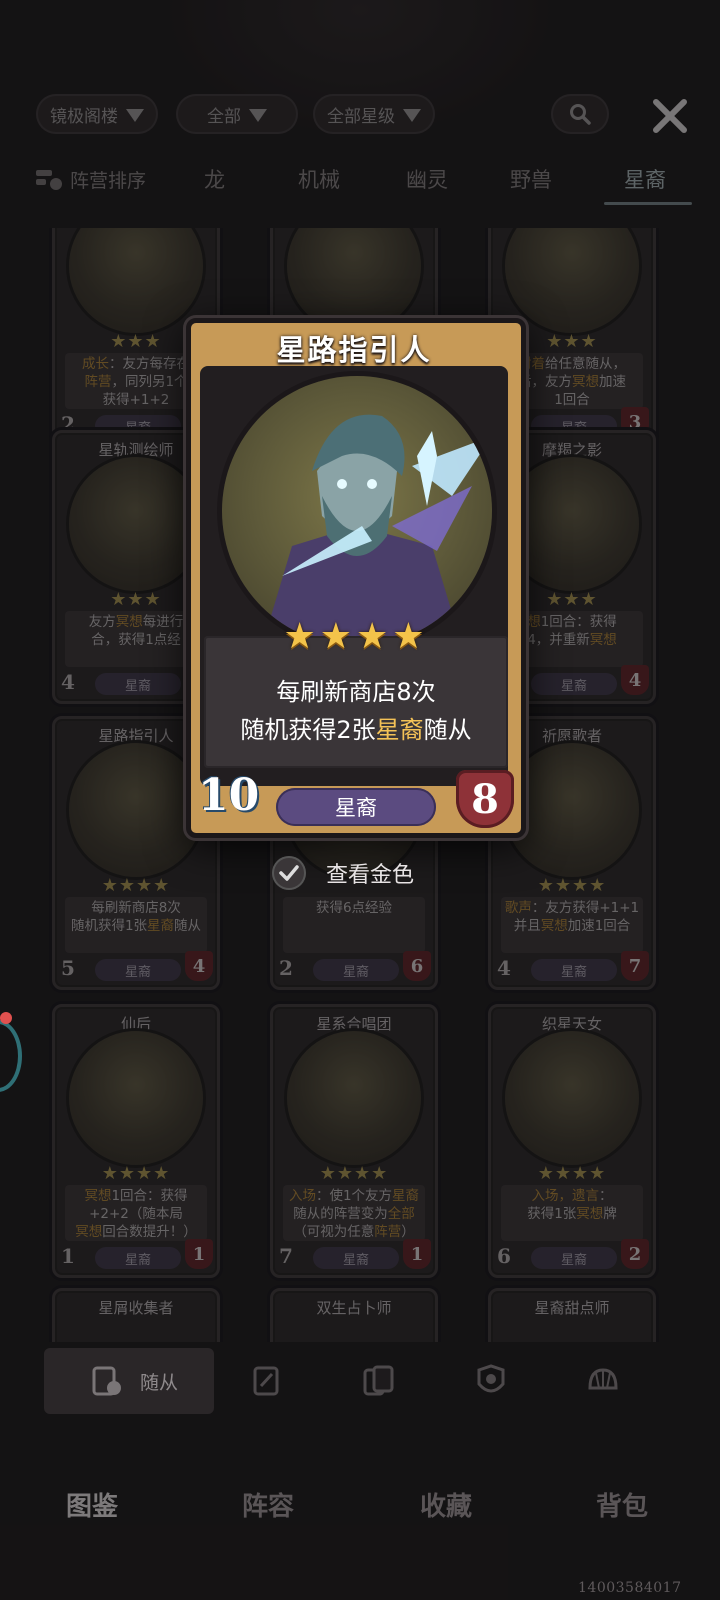 Image resolution: width=720 pixels, height=1600 pixels. I want to click on star-level-filter-label: 全部星级, so click(361, 116).